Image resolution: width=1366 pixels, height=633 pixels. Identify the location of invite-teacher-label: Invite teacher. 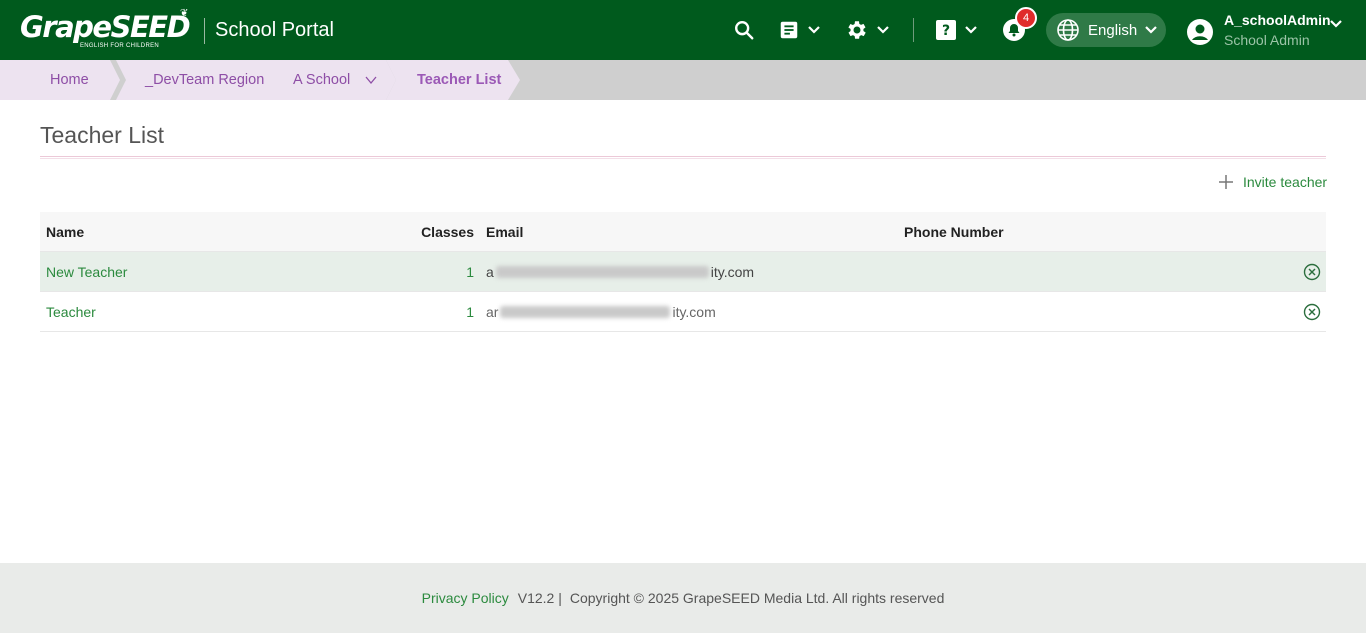
(1285, 182).